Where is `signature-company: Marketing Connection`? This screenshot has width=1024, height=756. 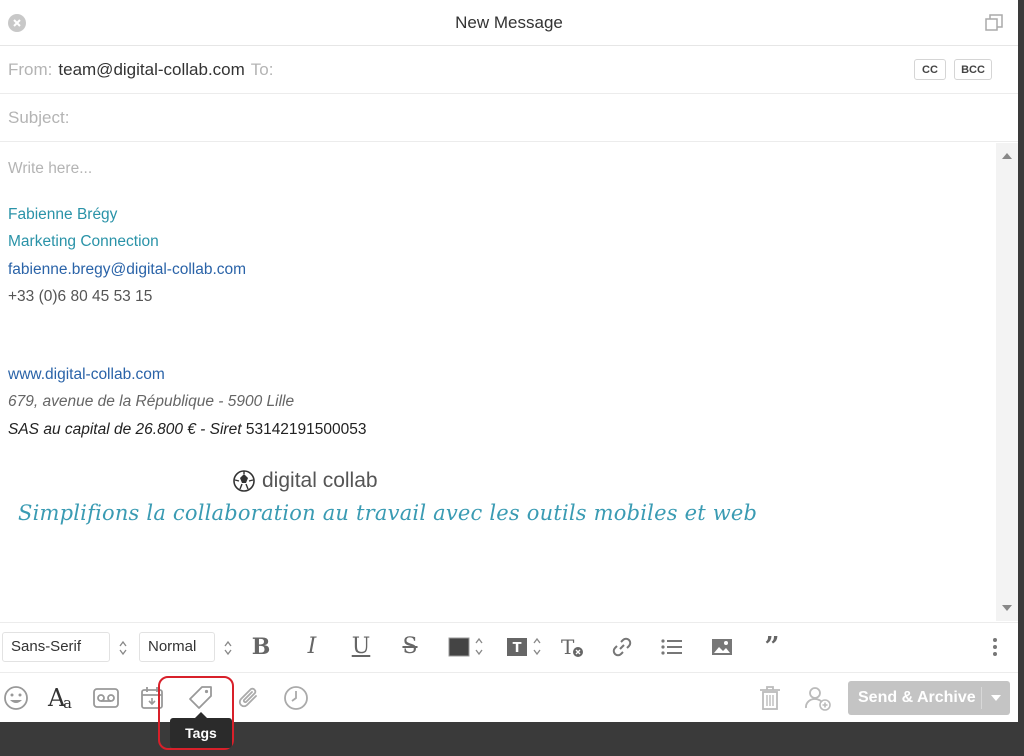
signature-company: Marketing Connection is located at coordinates (83, 242).